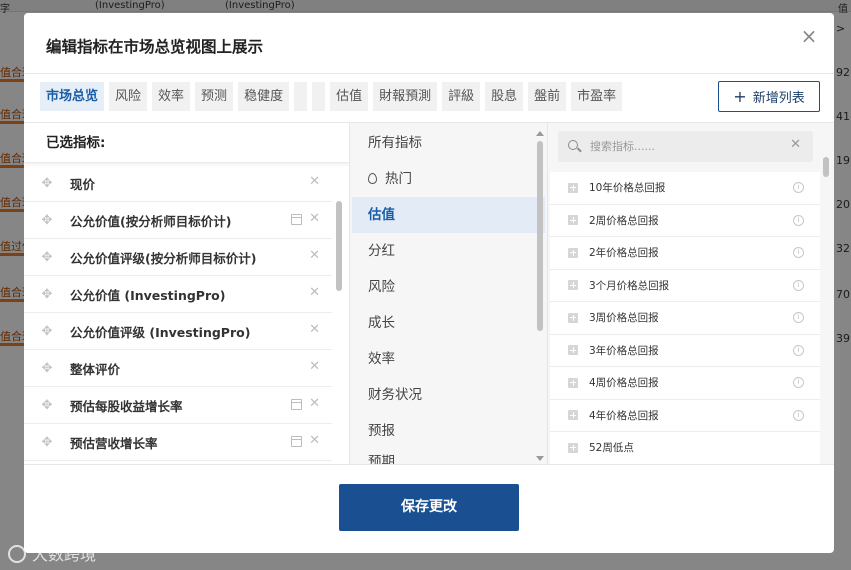  I want to click on clear-icon: ✕, so click(795, 144).